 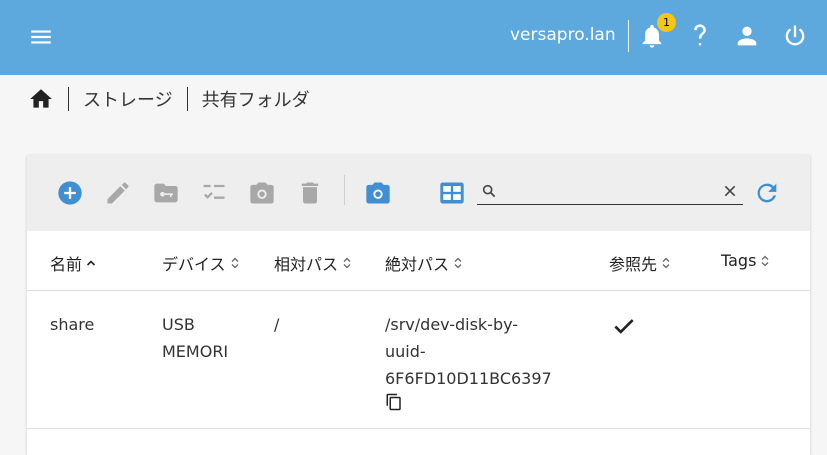 What do you see at coordinates (118, 193) in the screenshot?
I see `edit-icon` at bounding box center [118, 193].